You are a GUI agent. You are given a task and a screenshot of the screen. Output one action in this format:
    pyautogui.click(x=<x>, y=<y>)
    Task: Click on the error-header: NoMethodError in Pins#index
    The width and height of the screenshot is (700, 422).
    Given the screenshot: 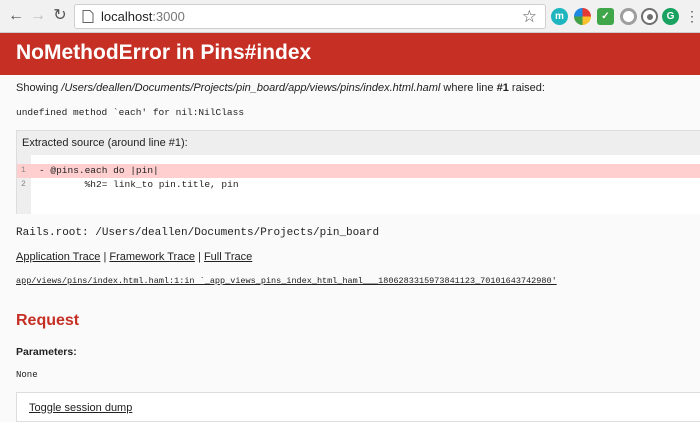 What is the action you would take?
    pyautogui.click(x=350, y=54)
    